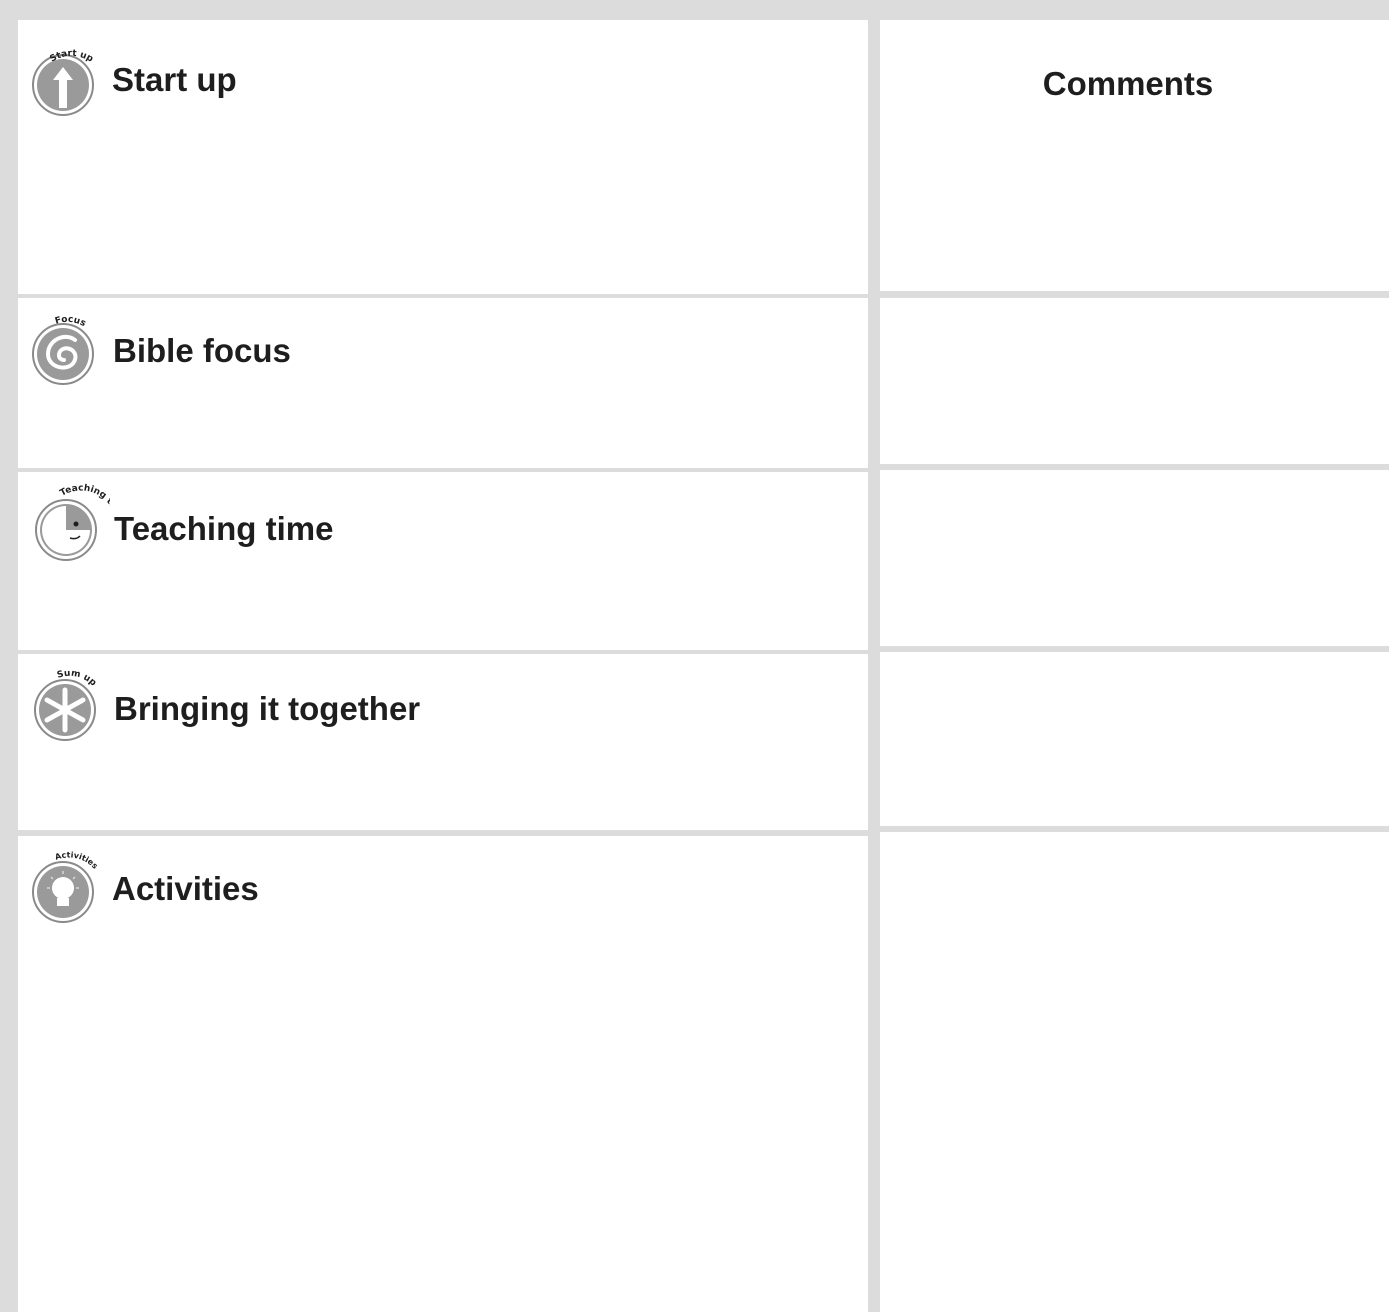  What do you see at coordinates (267, 708) in the screenshot?
I see `section-title-bringing-it-together: Bringing it together` at bounding box center [267, 708].